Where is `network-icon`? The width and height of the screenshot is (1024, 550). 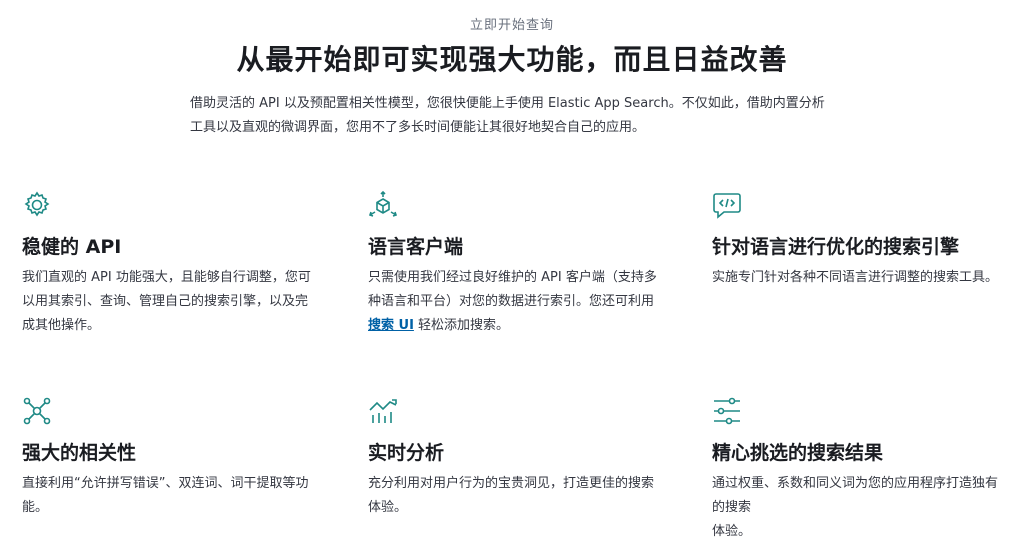 network-icon is located at coordinates (37, 411).